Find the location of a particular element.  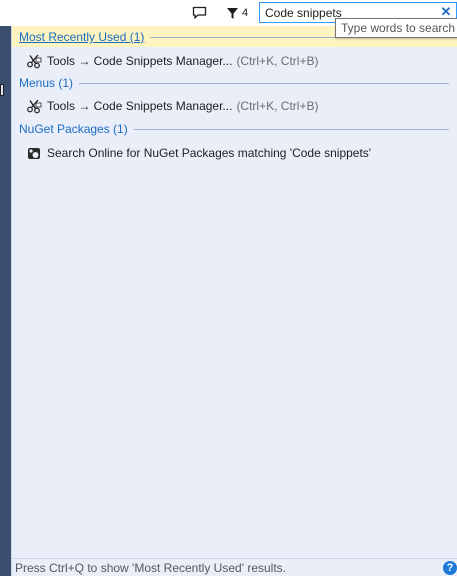

section-title-nuget-packages: NuGet Packages (1) is located at coordinates (73, 129).